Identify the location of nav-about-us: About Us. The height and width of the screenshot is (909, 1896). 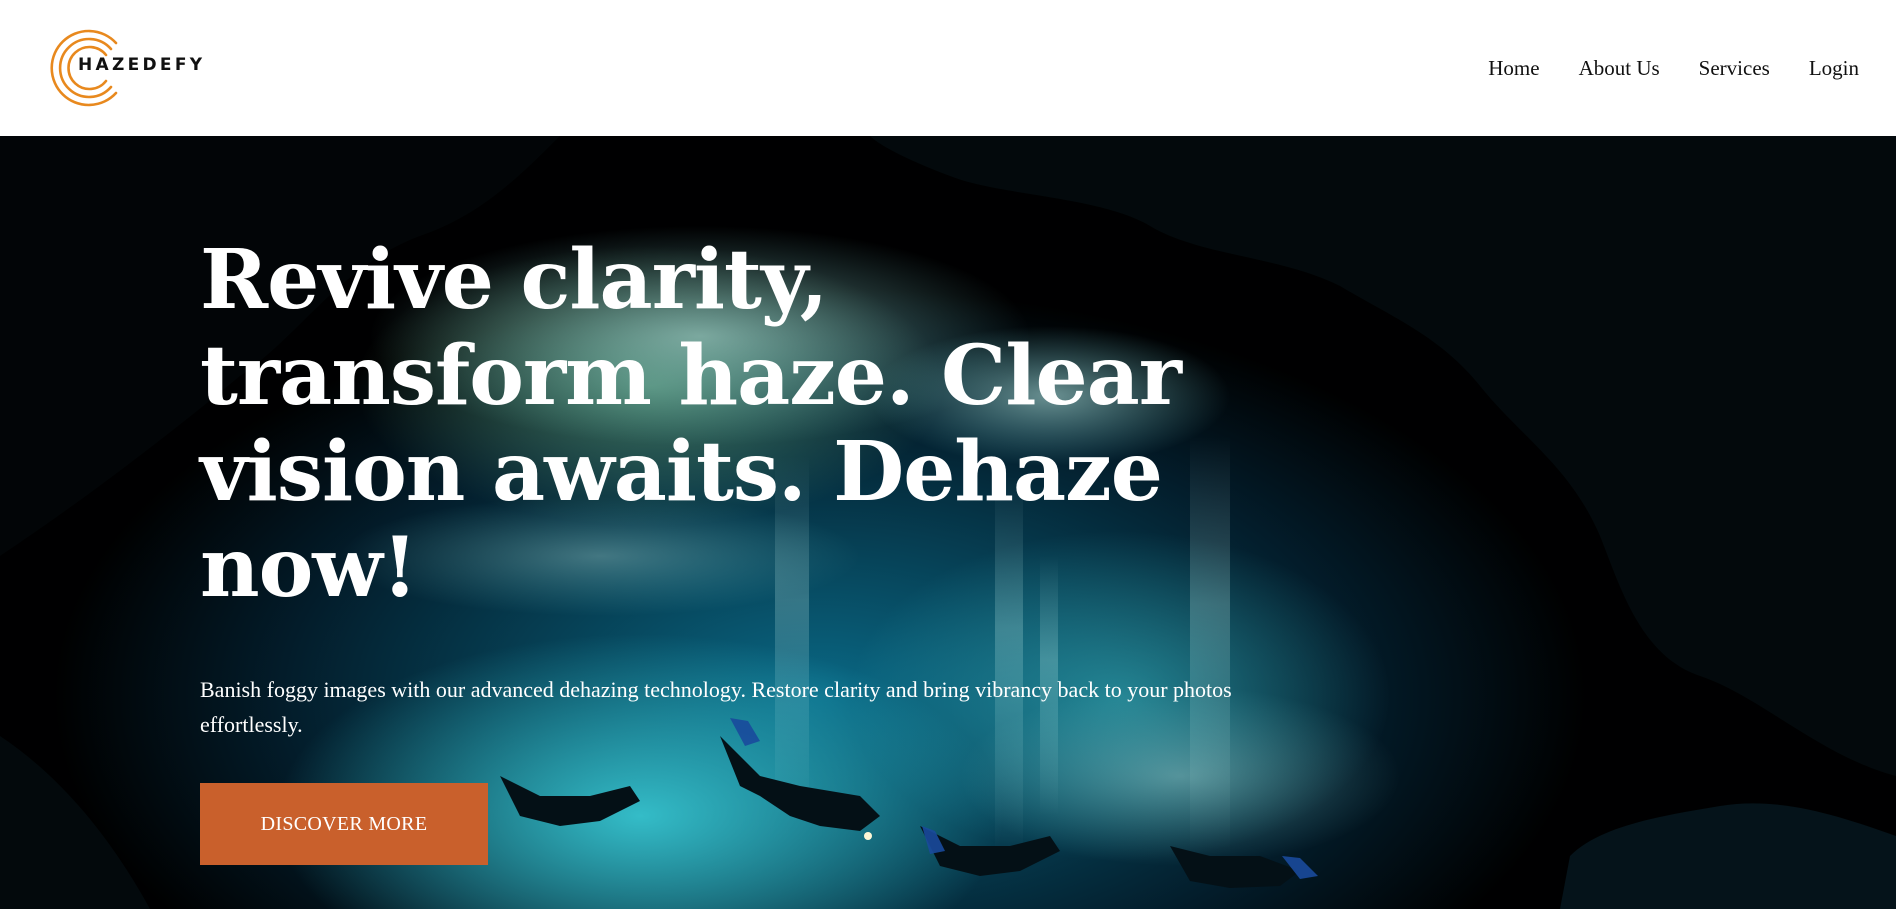
(1619, 68).